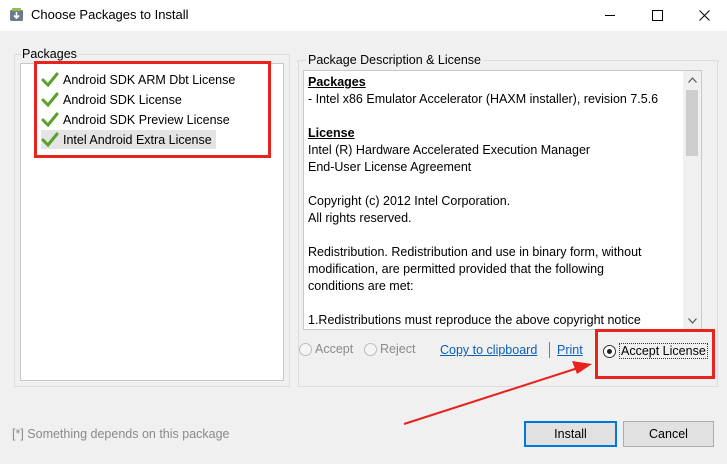 The width and height of the screenshot is (727, 464). I want to click on copy-to-clipboard-link: Copy to clipboard, so click(488, 350).